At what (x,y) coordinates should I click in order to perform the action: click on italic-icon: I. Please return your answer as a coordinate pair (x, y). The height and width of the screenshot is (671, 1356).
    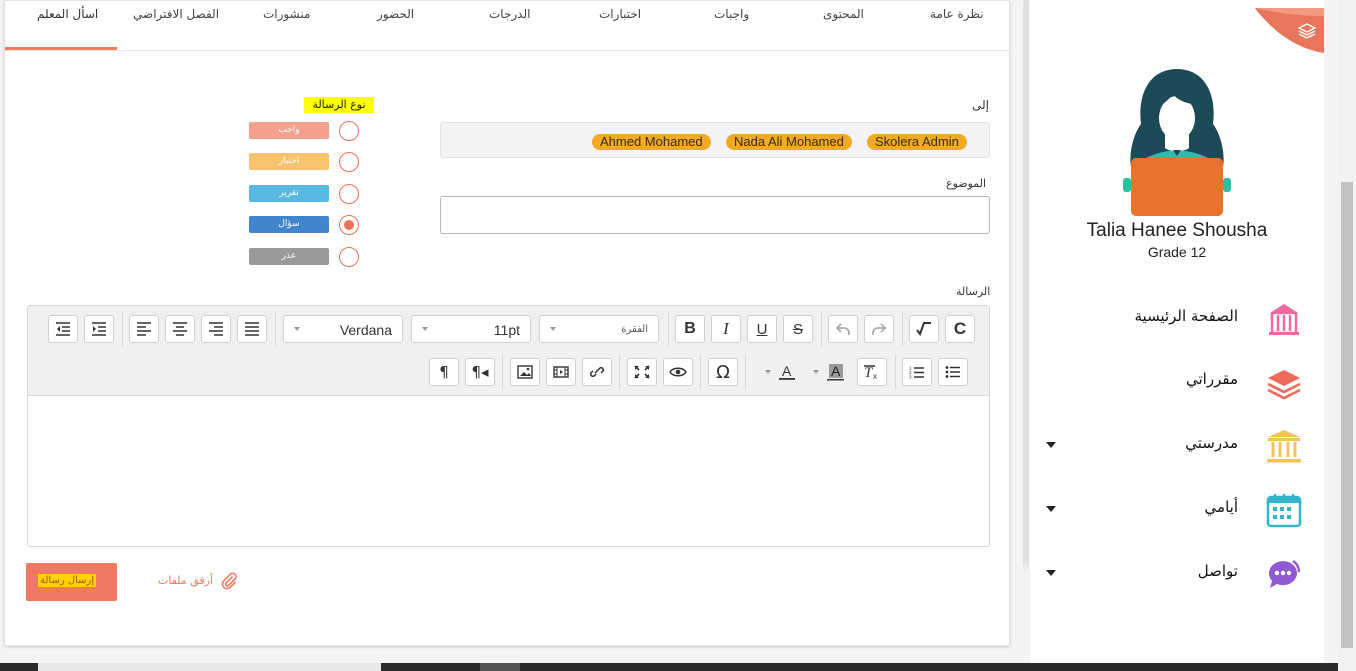
    Looking at the image, I should click on (726, 329).